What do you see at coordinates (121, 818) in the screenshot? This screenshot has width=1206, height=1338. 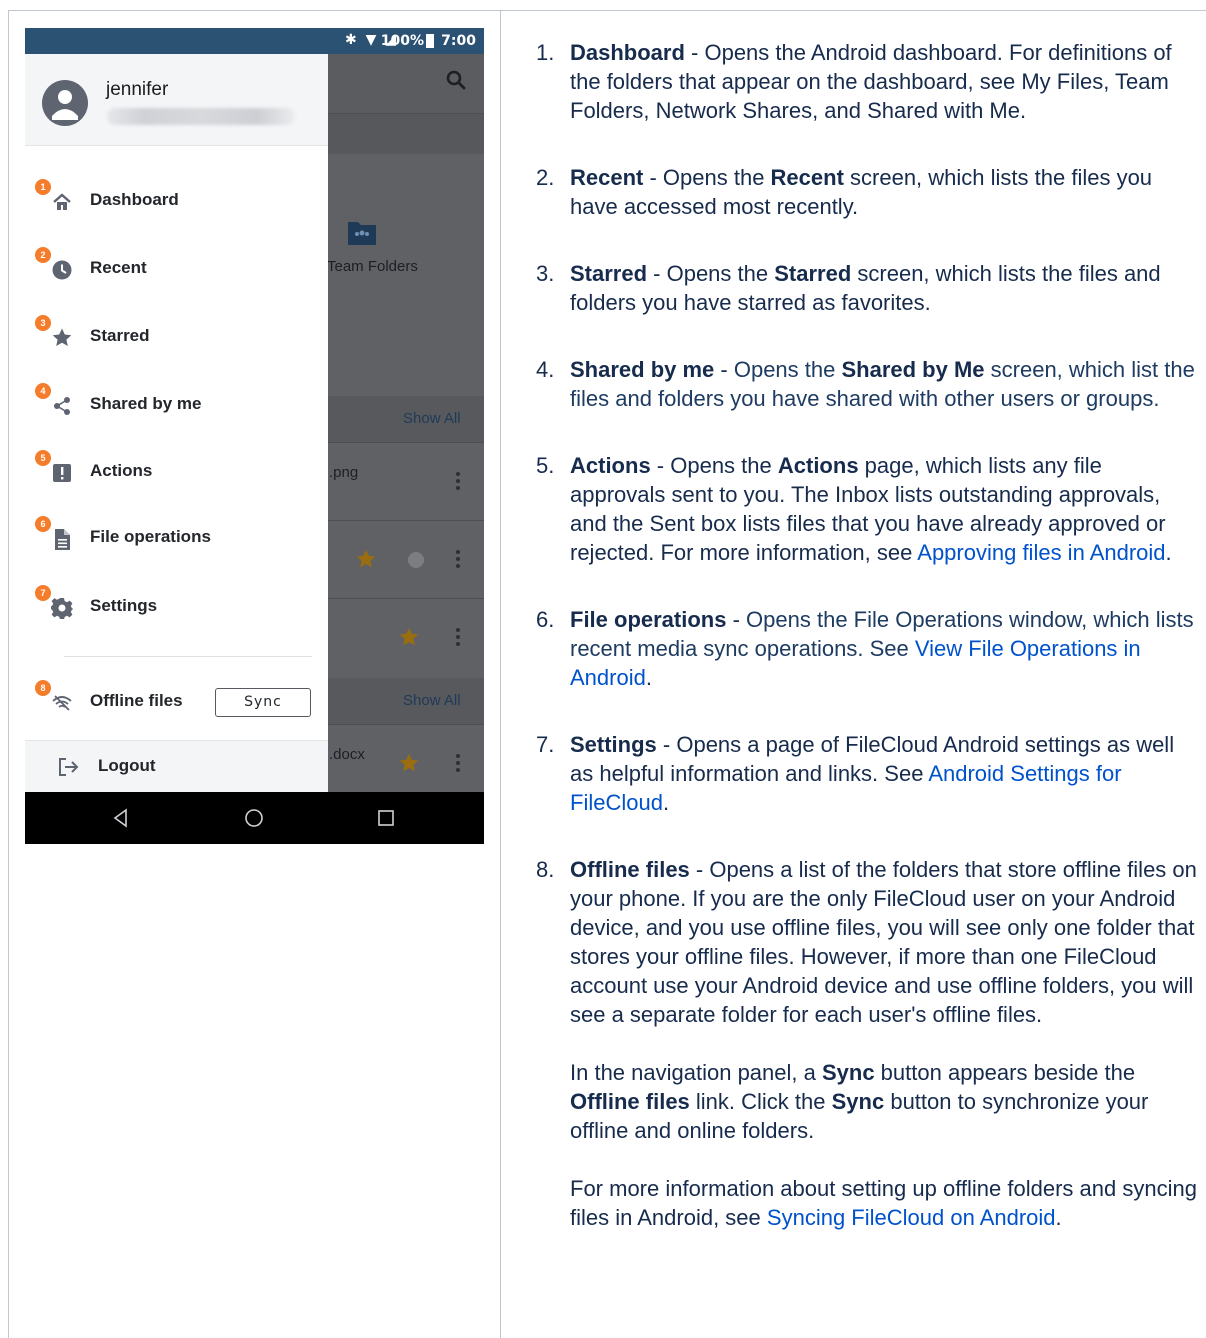 I see `back-icon` at bounding box center [121, 818].